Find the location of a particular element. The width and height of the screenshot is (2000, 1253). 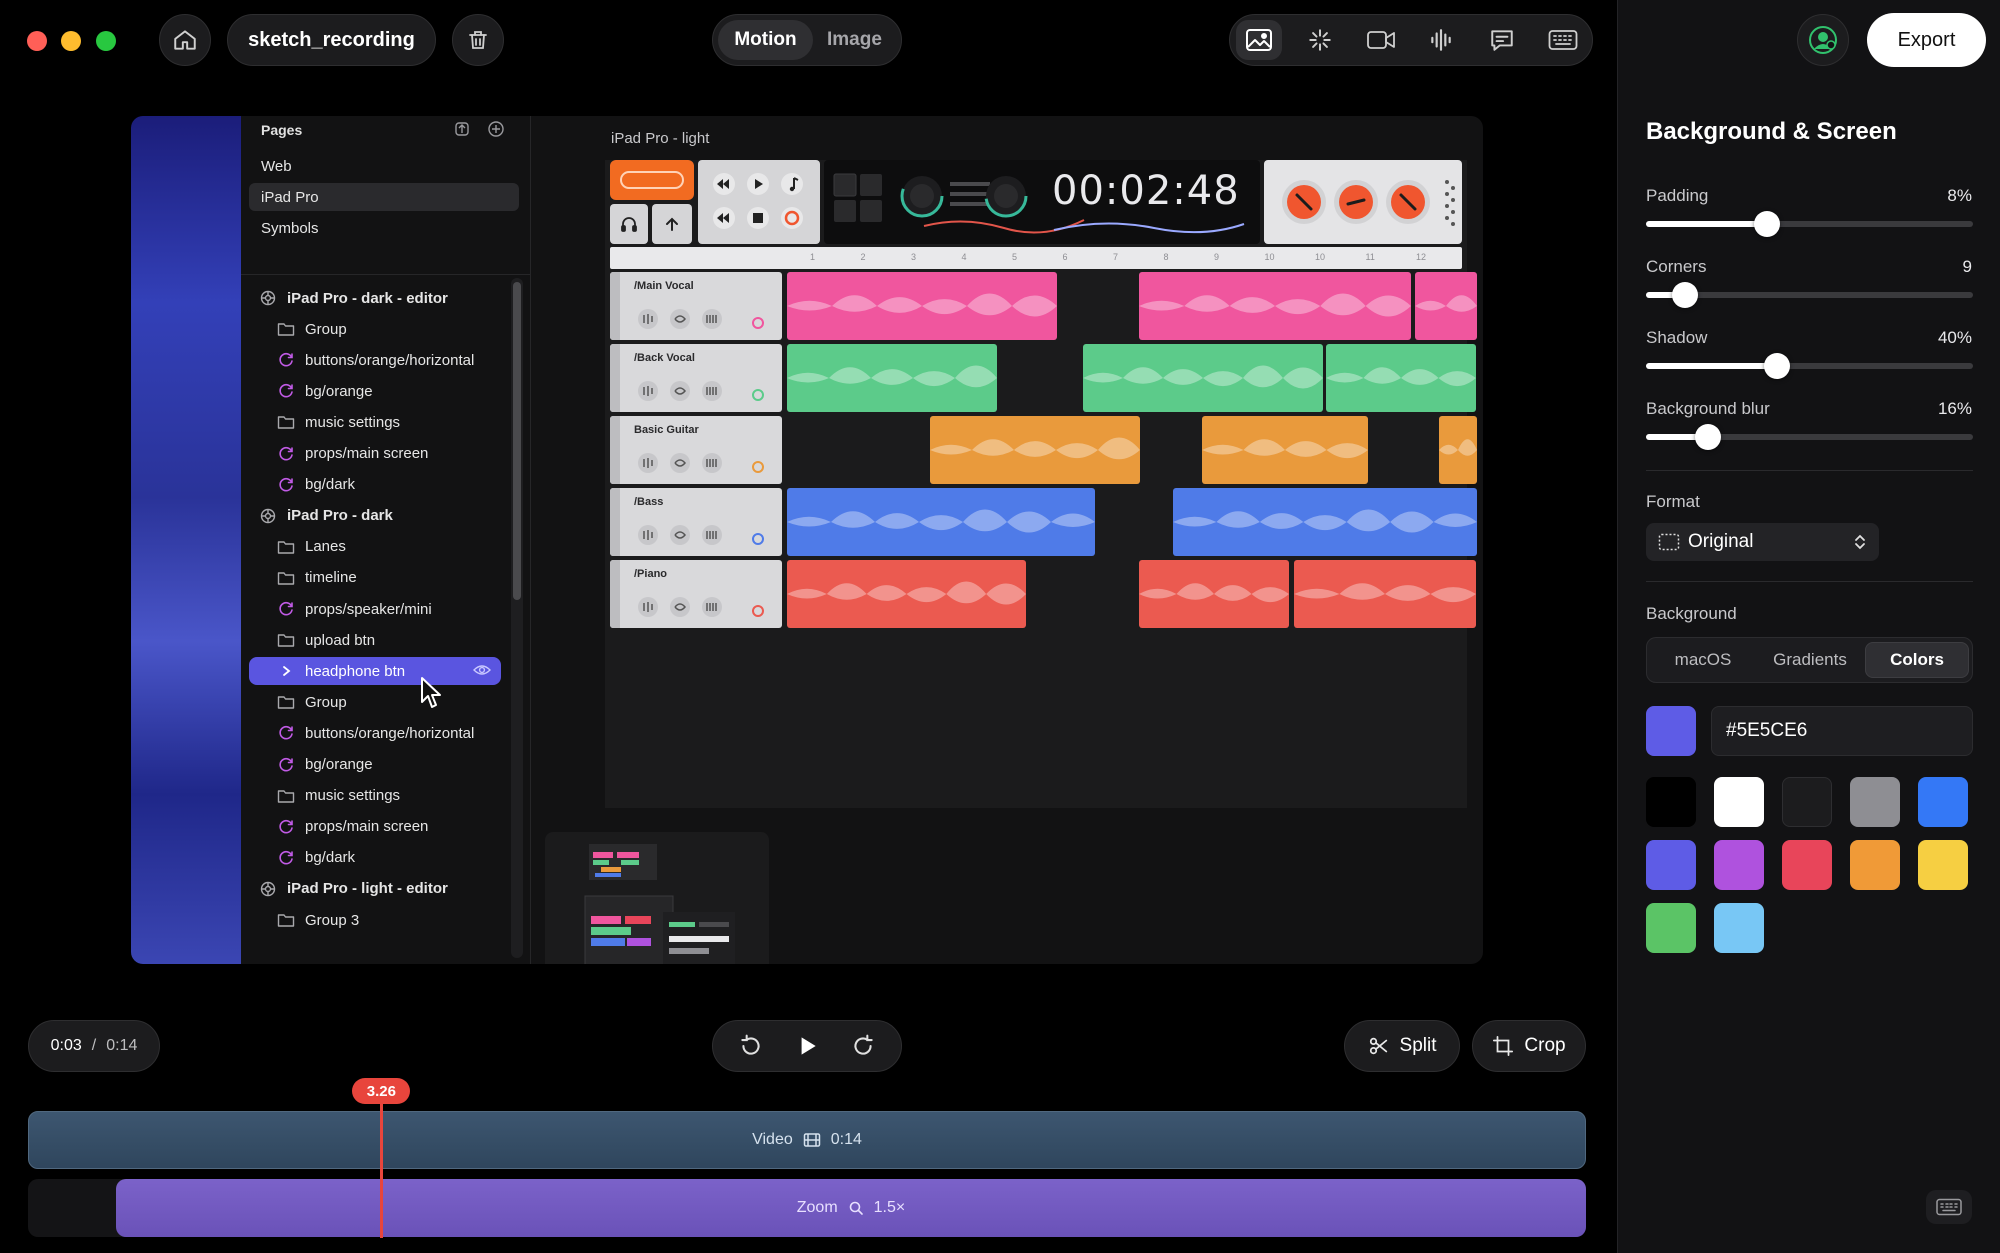

daw-track-name: Basic Guitar is located at coordinates (666, 430).